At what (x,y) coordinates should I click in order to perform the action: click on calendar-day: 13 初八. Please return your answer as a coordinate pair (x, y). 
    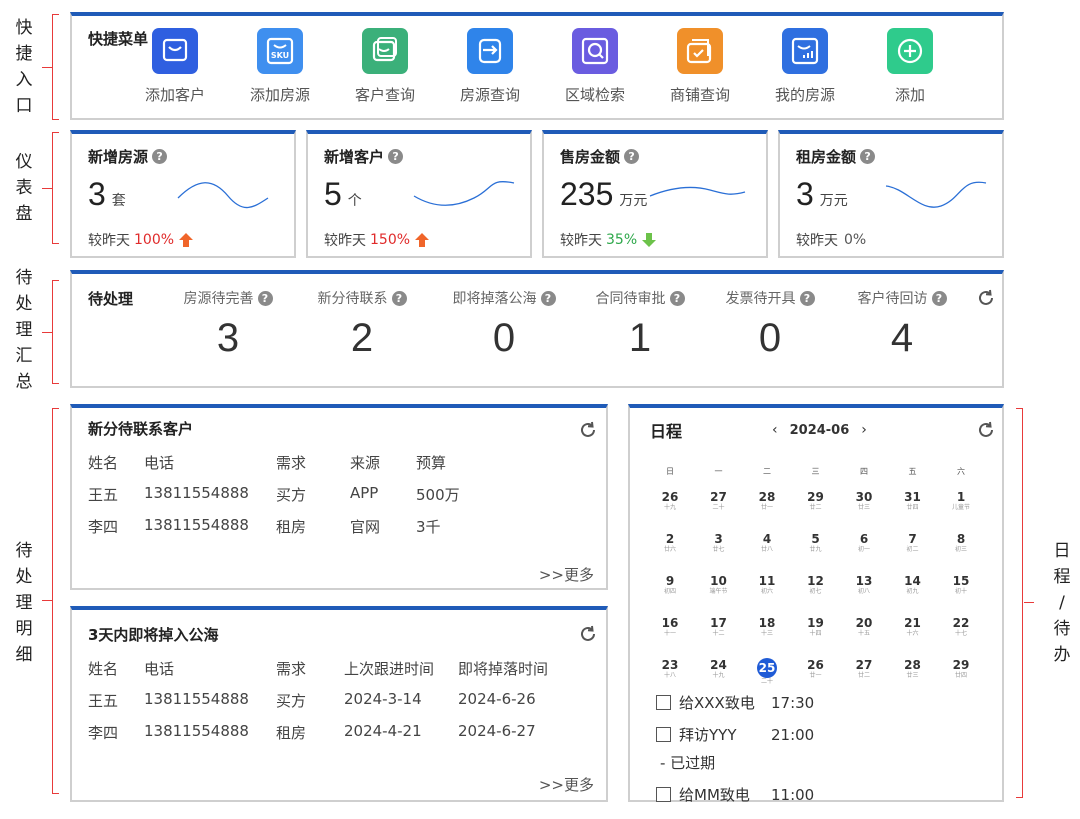
    Looking at the image, I should click on (864, 585).